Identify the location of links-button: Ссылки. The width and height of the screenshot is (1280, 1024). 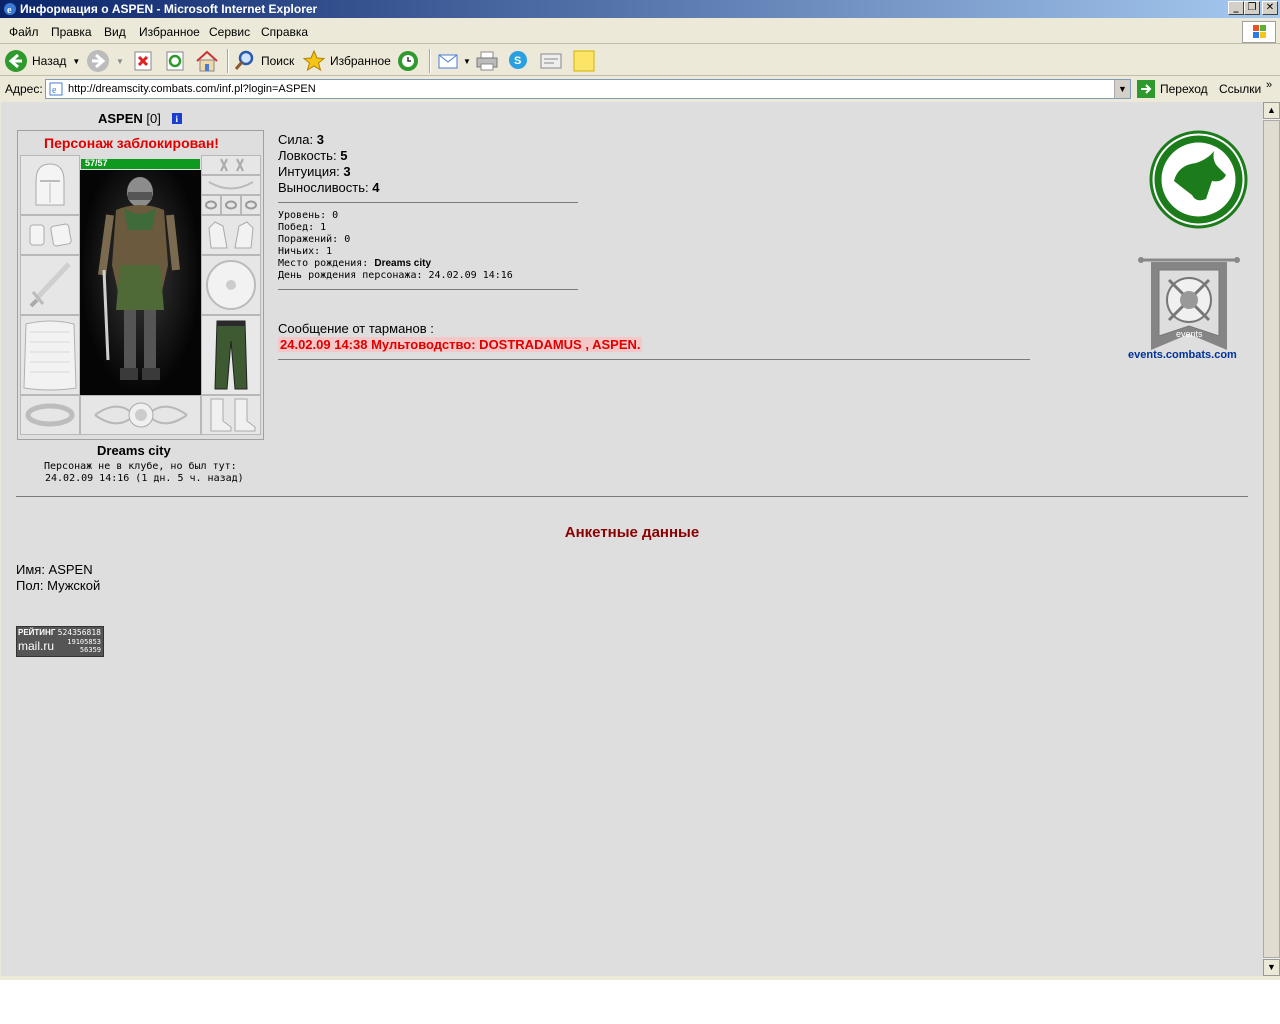
(1240, 89).